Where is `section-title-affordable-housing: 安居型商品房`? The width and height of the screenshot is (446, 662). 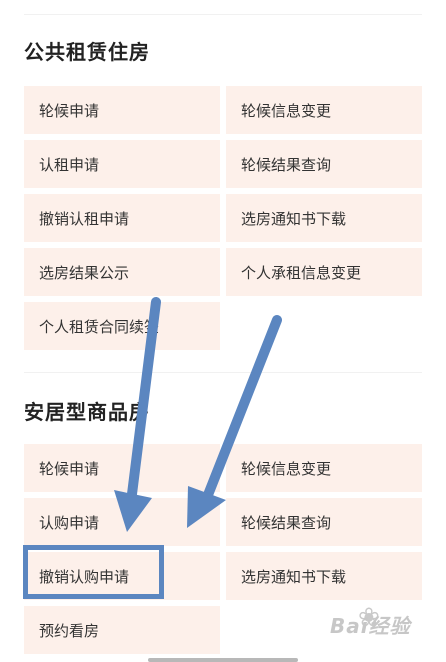 section-title-affordable-housing: 安居型商品房 is located at coordinates (87, 412).